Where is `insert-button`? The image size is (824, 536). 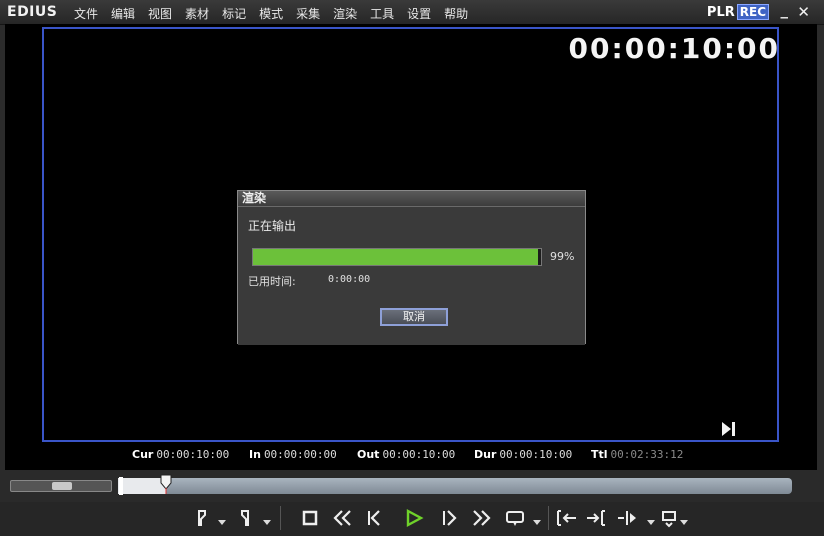 insert-button is located at coordinates (567, 518).